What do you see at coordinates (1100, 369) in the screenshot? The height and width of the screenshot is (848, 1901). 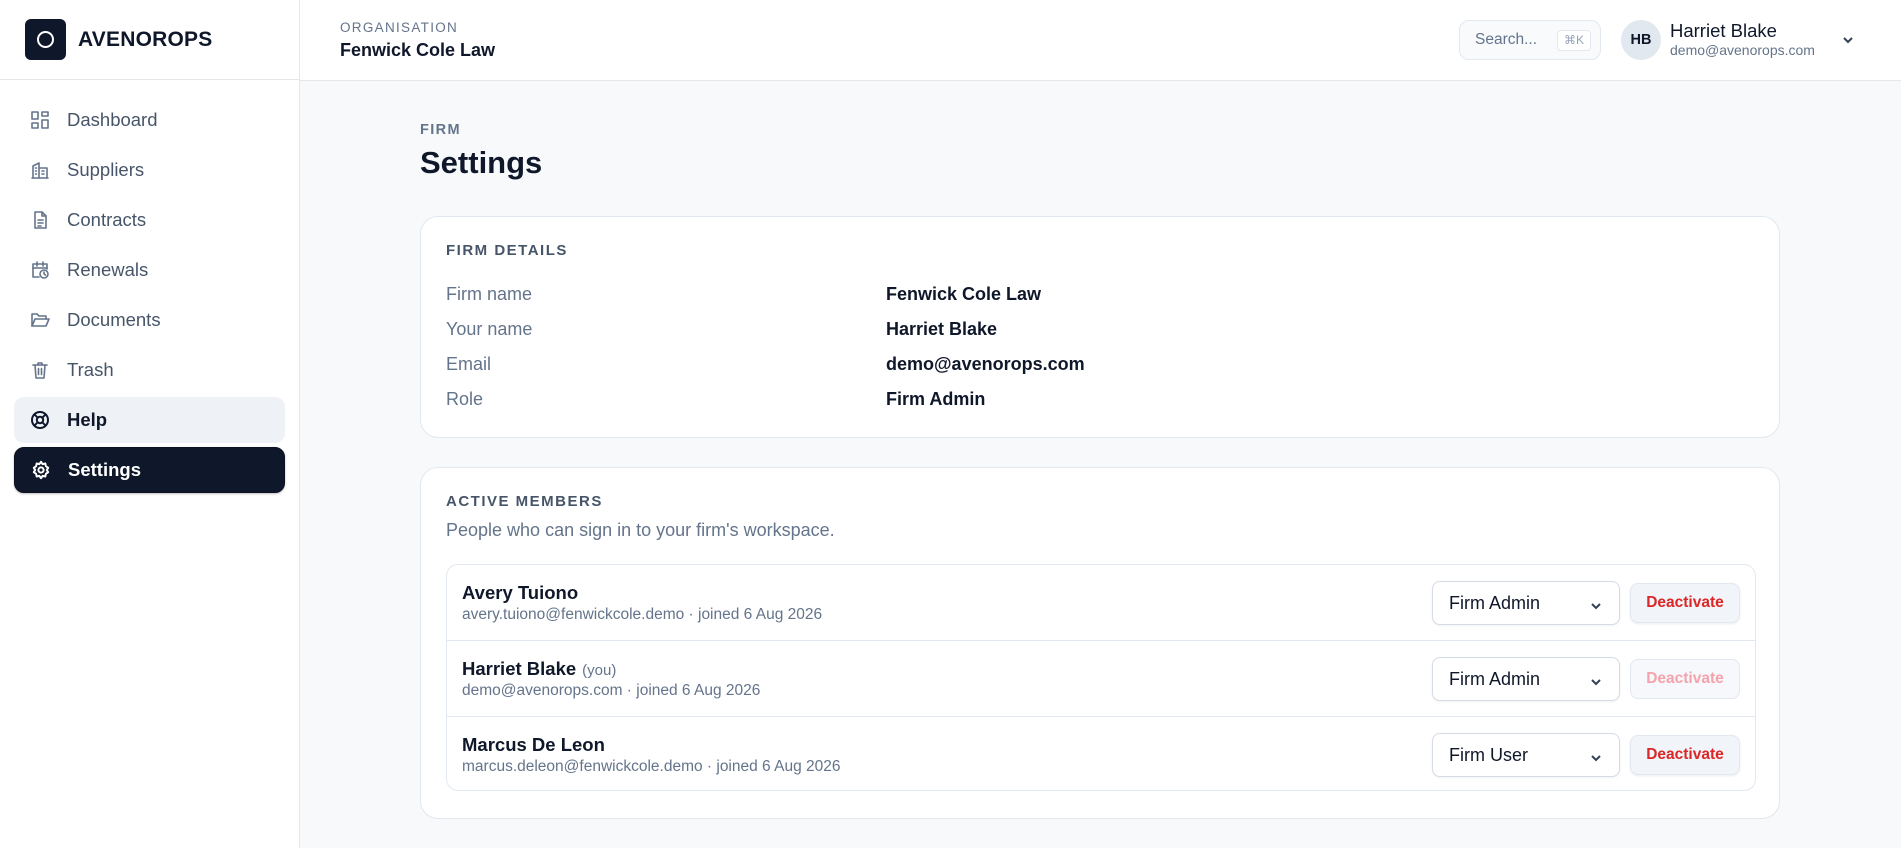 I see `detail-row-email: Email demo@avenorops.com` at bounding box center [1100, 369].